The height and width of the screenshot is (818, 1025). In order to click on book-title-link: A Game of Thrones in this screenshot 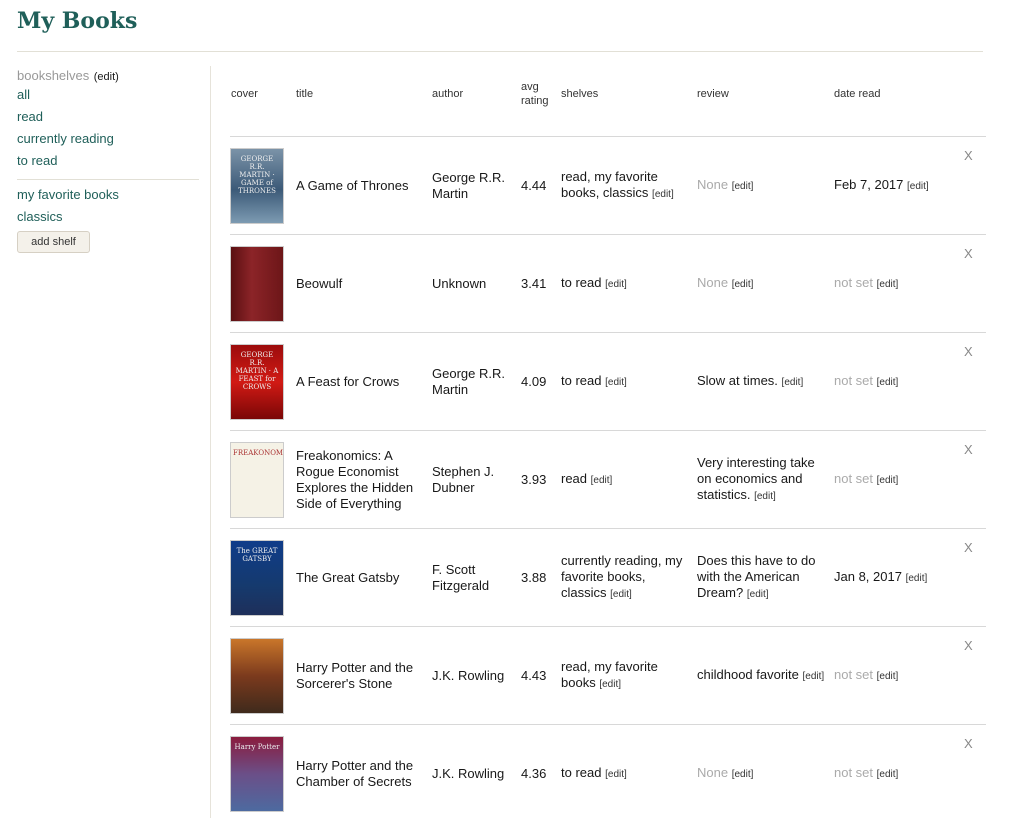, I will do `click(352, 186)`.